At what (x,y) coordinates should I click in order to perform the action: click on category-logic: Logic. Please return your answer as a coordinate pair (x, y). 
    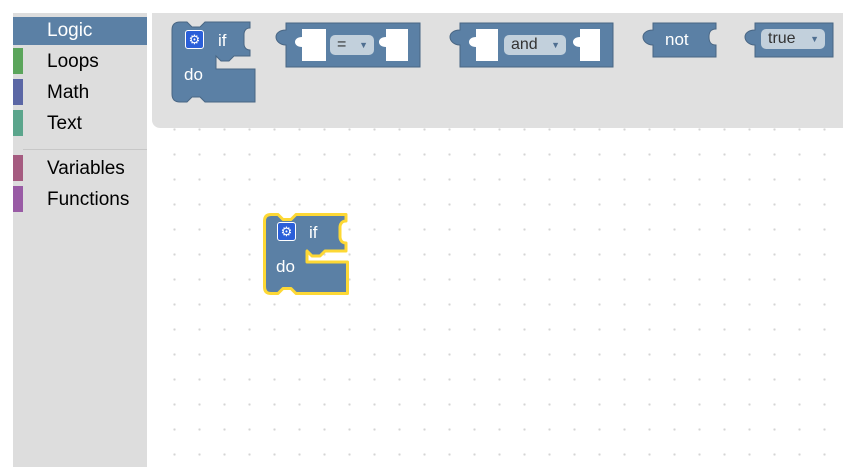
    Looking at the image, I should click on (80, 31).